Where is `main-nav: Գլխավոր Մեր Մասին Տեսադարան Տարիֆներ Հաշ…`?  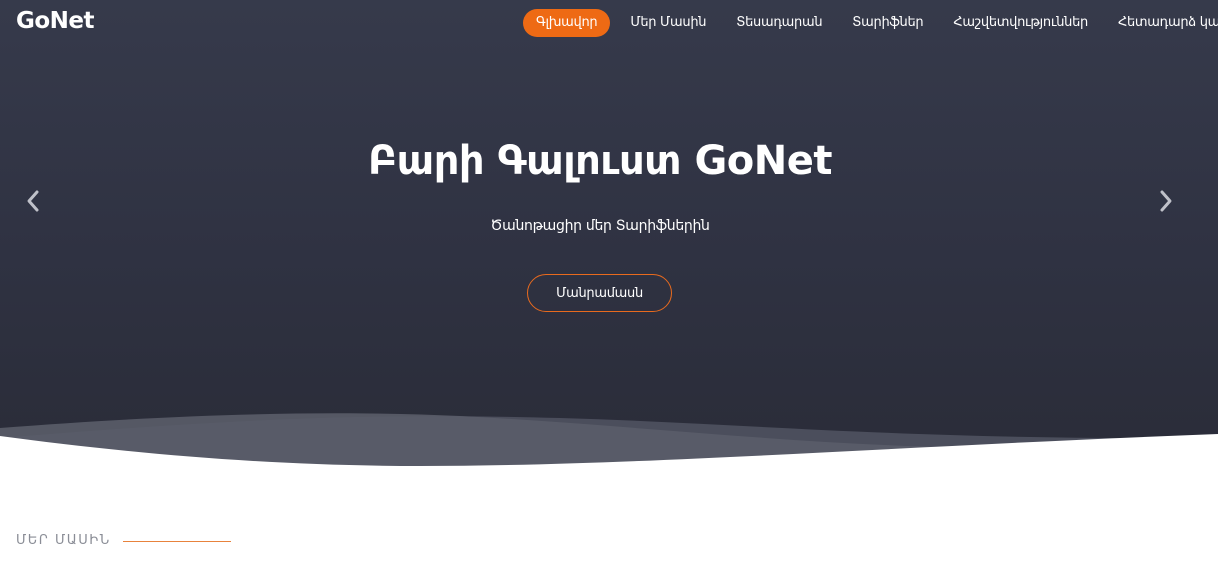 main-nav: Գլխավոր Մեր Մասին Տեսադարան Տարիֆներ Հաշ… is located at coordinates (870, 23).